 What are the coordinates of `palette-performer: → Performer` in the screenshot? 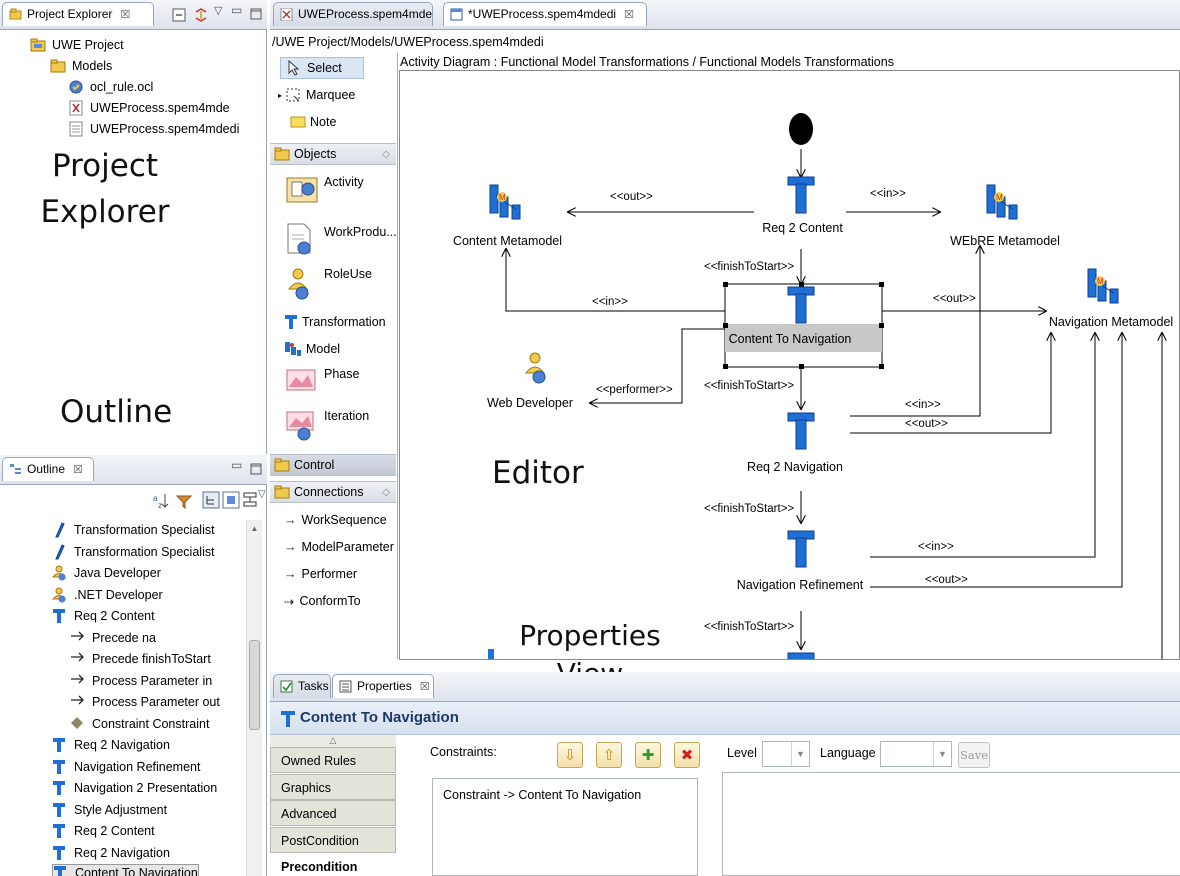 It's located at (347, 574).